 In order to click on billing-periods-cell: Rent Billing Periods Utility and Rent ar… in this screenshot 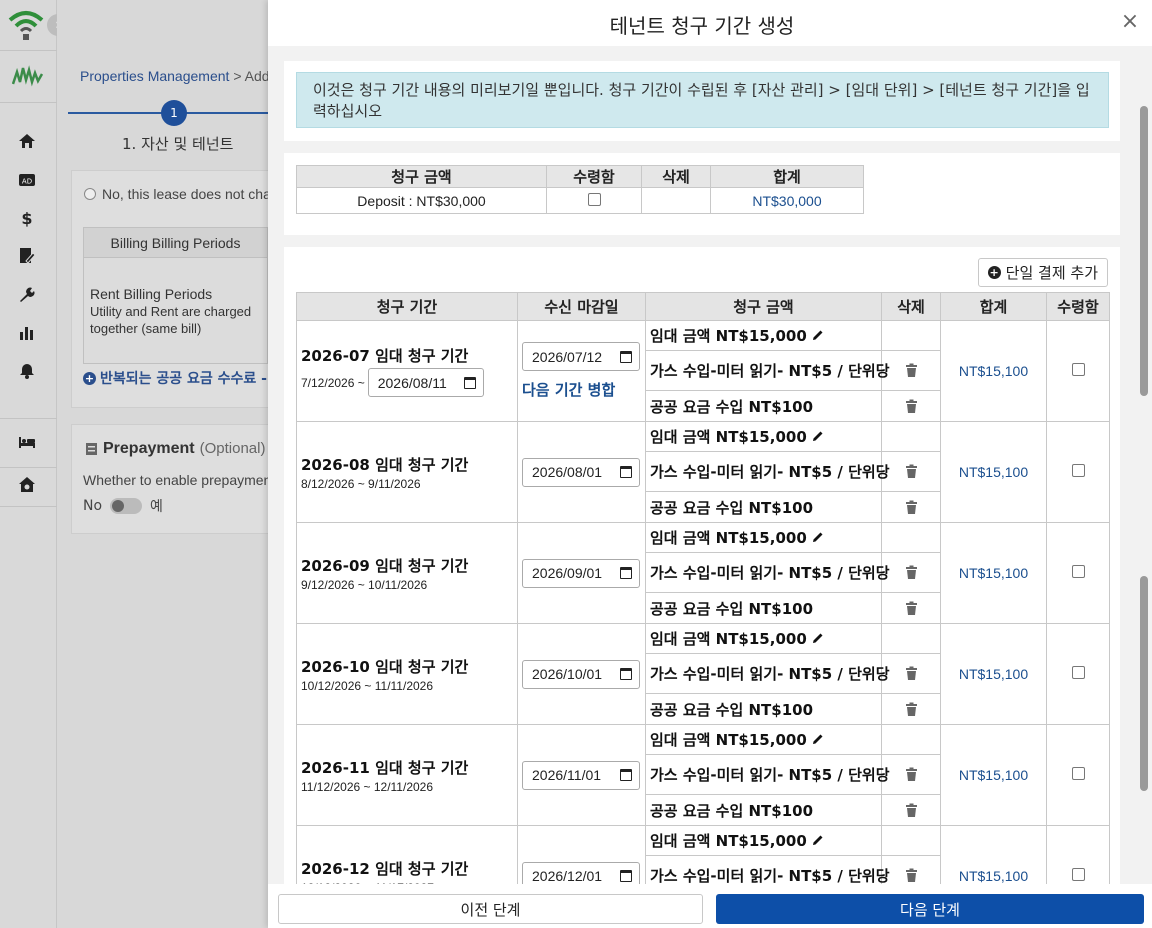, I will do `click(170, 311)`.